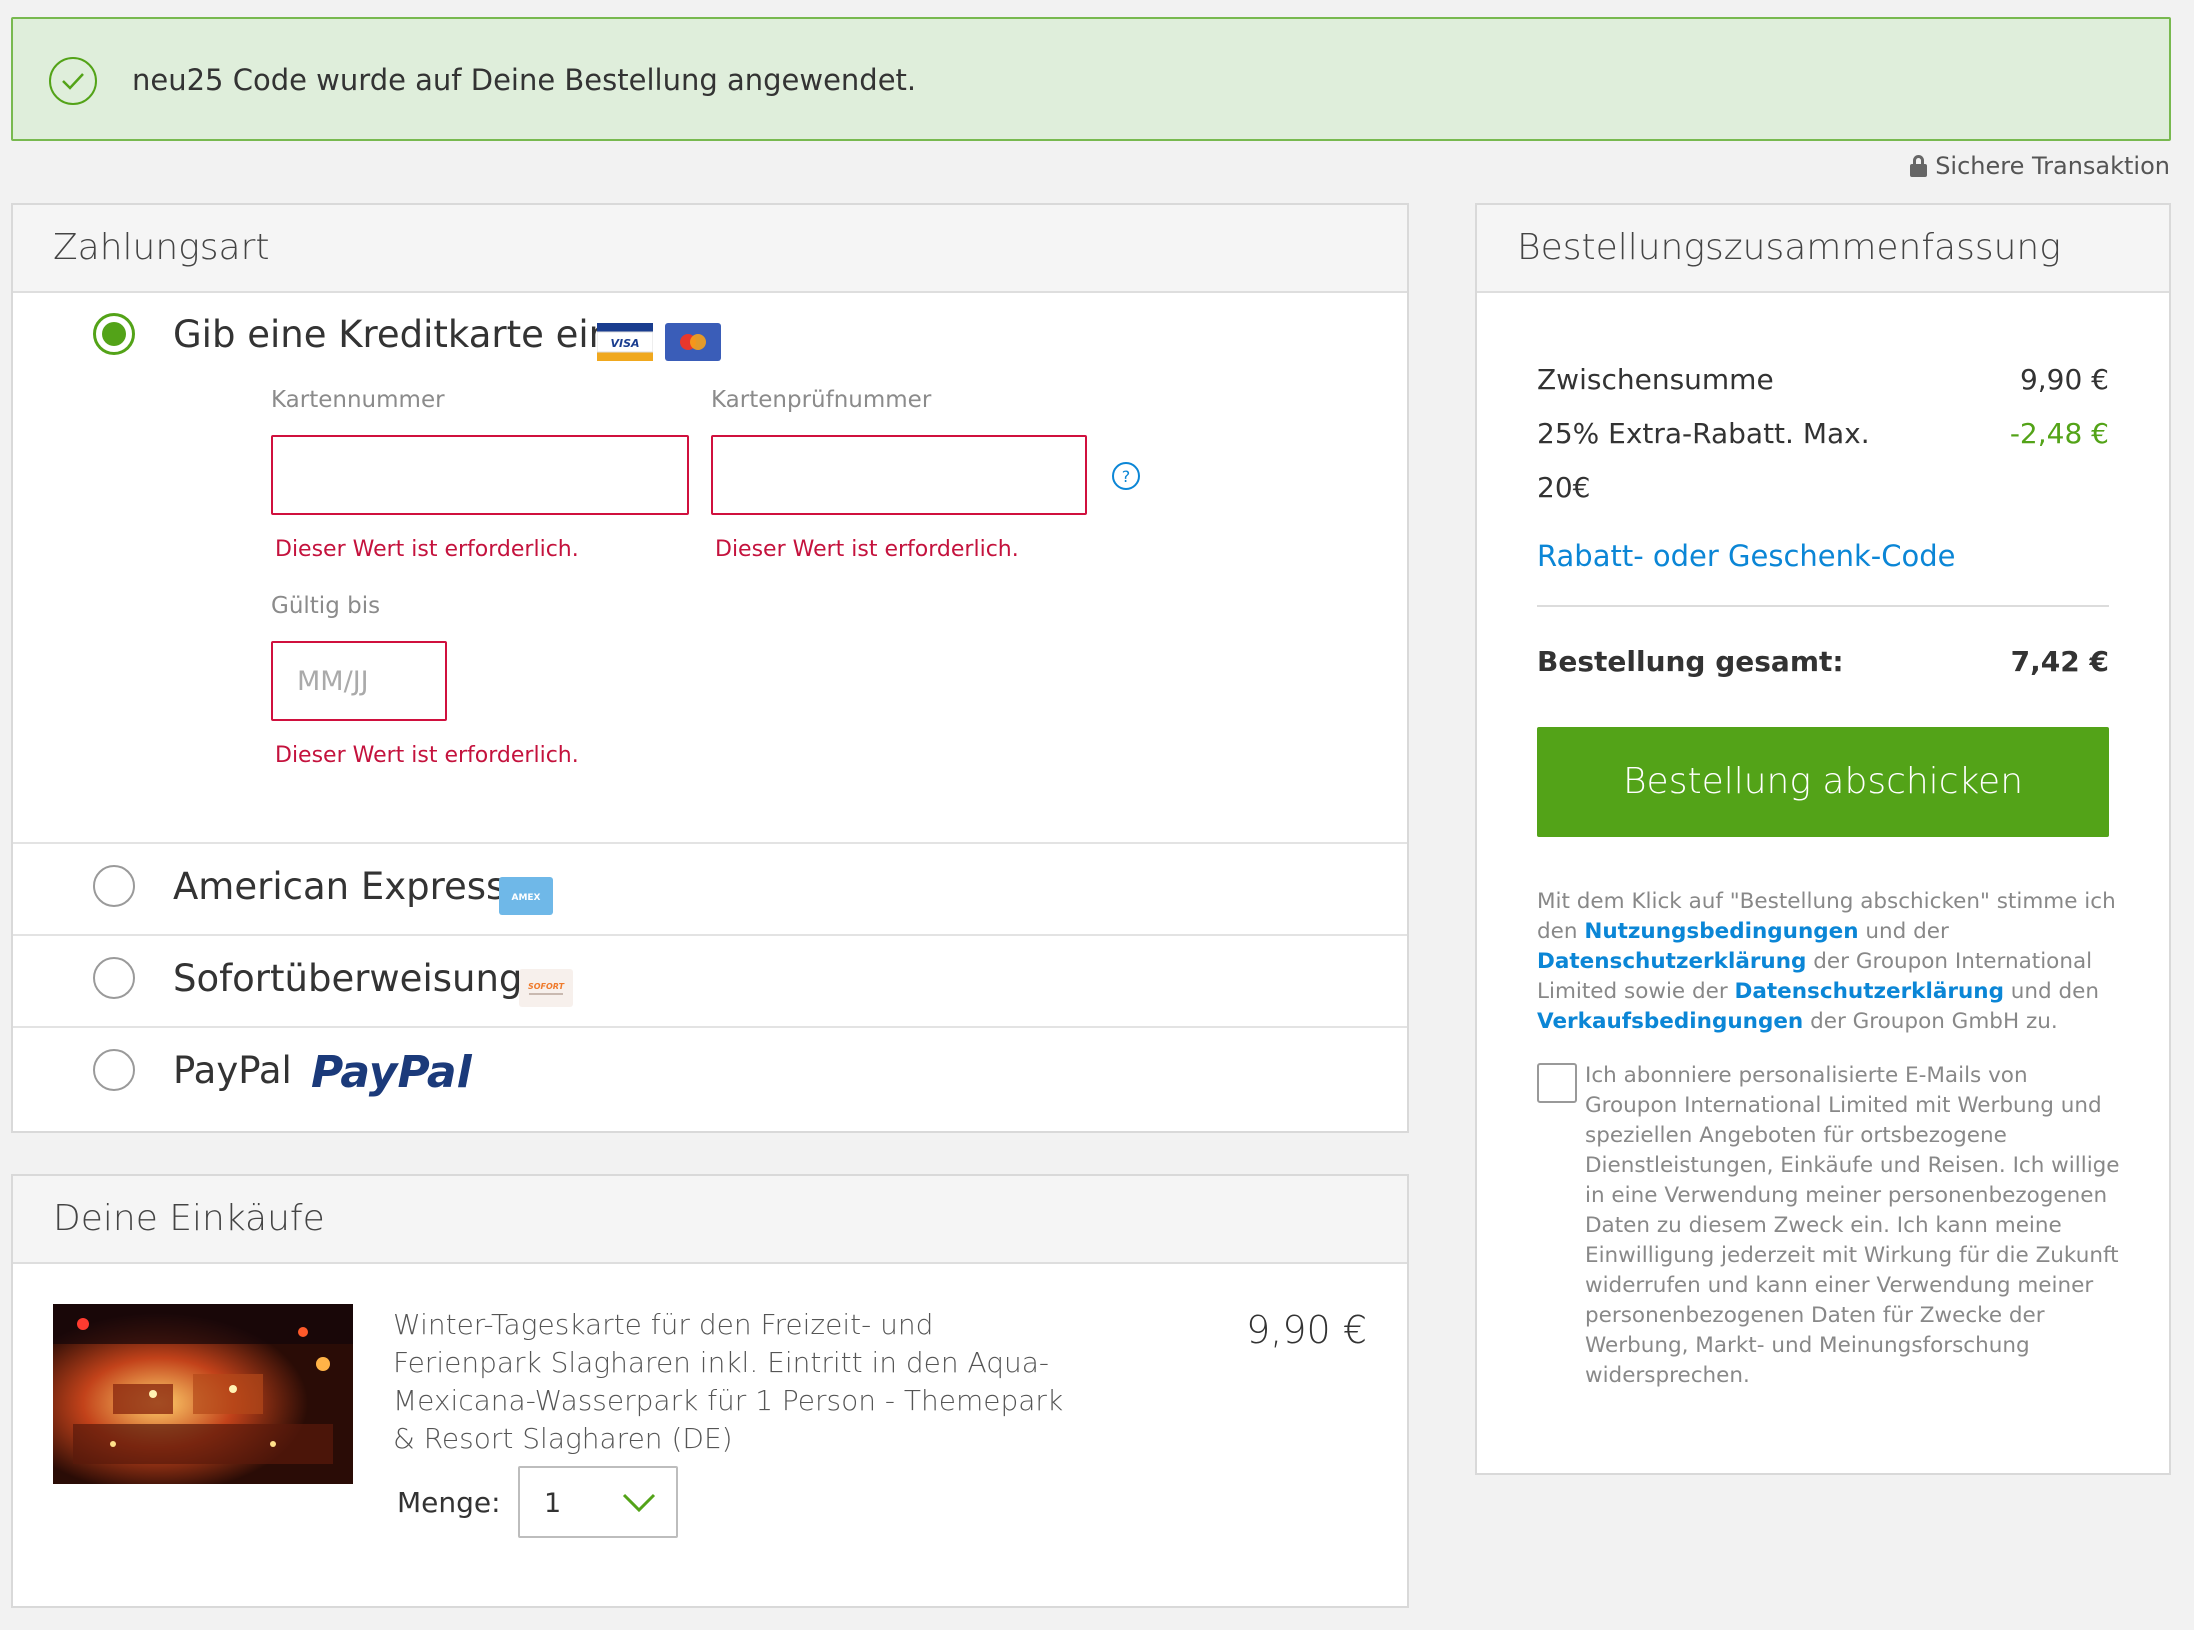 The height and width of the screenshot is (1630, 2194). Describe the element at coordinates (598, 1502) in the screenshot. I see `quantity-select: 1` at that location.